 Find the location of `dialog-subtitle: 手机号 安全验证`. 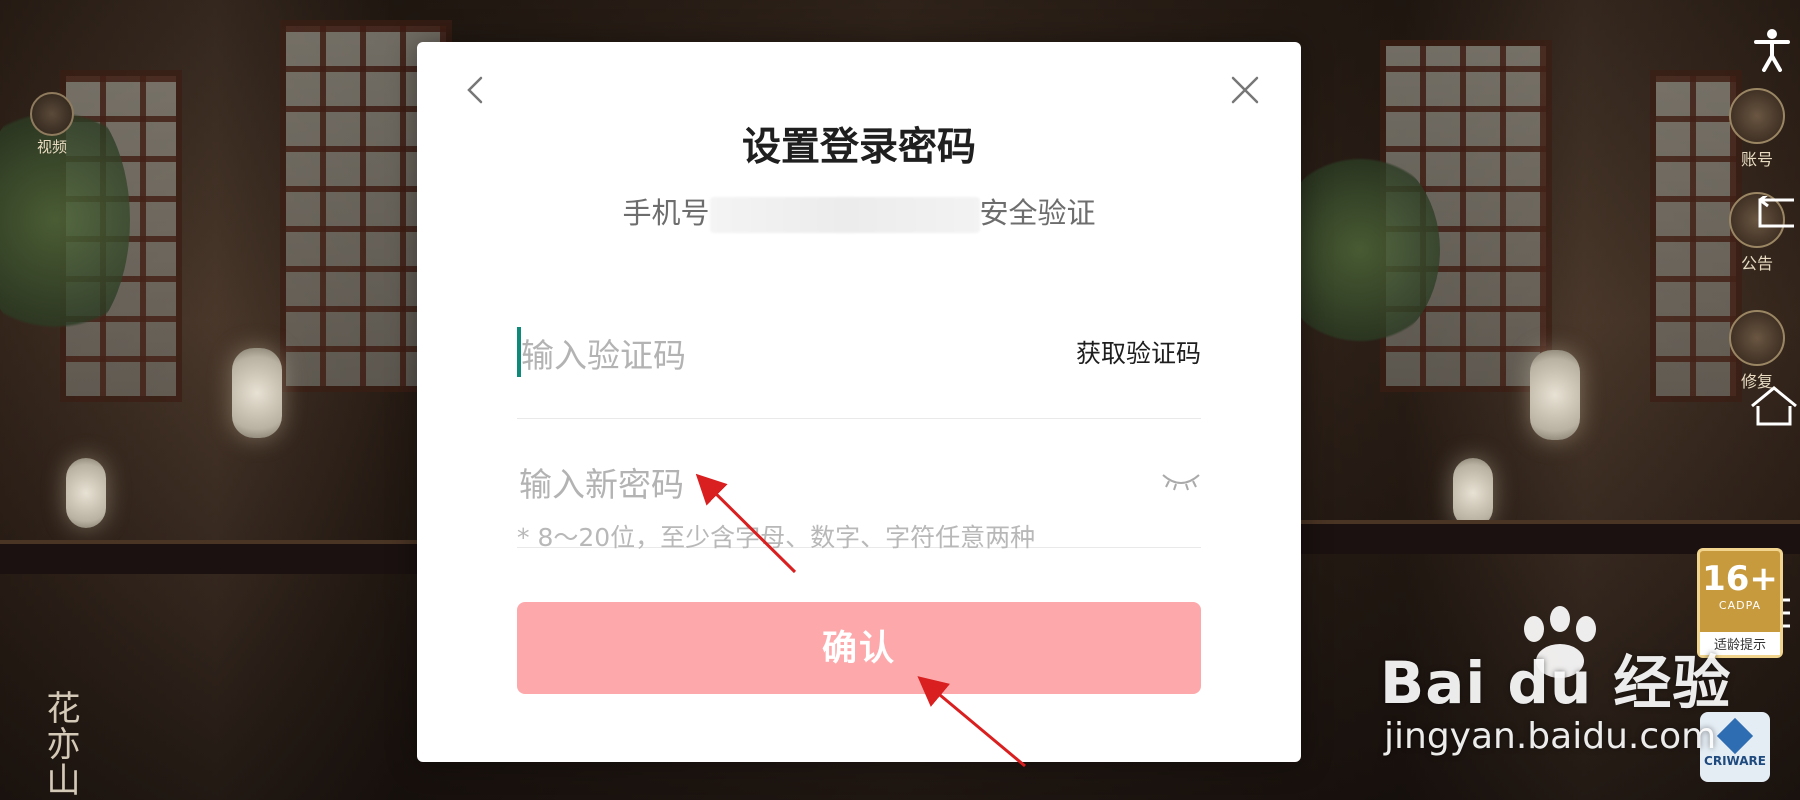

dialog-subtitle: 手机号 安全验证 is located at coordinates (859, 211).